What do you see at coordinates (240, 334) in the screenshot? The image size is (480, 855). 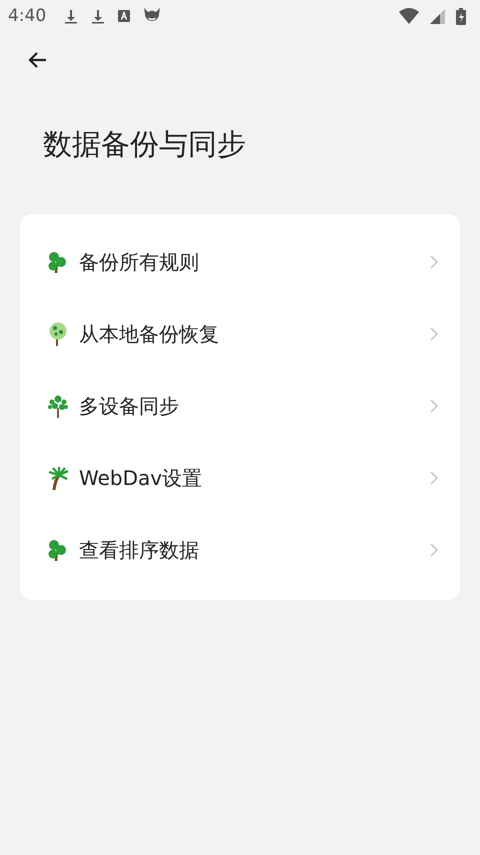 I see `menu-item: 从本地备份恢复` at bounding box center [240, 334].